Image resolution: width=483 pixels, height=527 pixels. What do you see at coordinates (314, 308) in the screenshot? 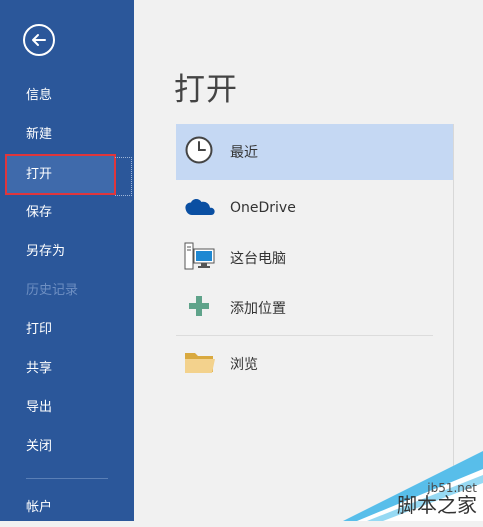
I see `location-add-place: 添加位置` at bounding box center [314, 308].